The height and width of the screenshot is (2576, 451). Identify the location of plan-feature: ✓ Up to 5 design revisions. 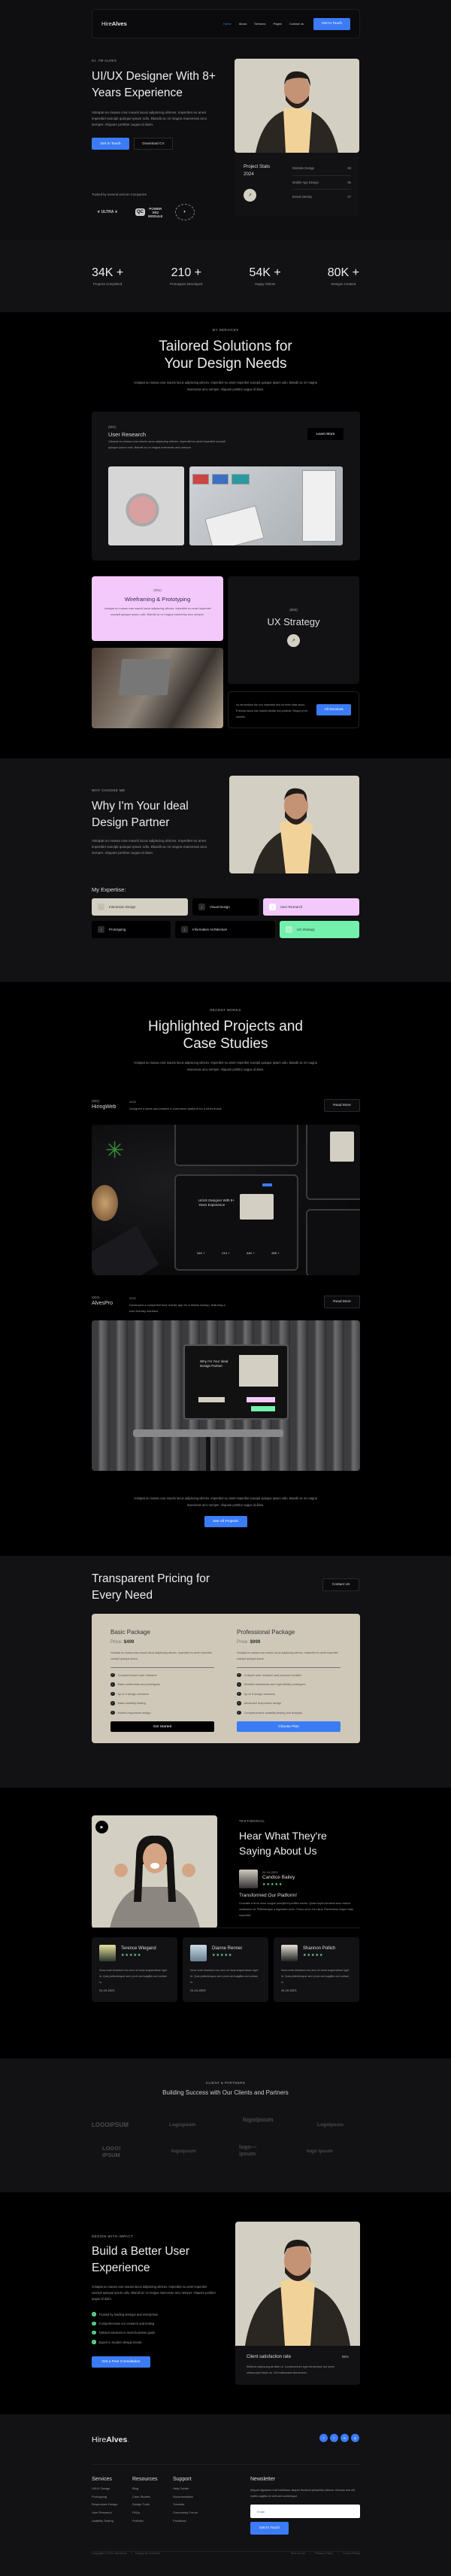
(256, 1694).